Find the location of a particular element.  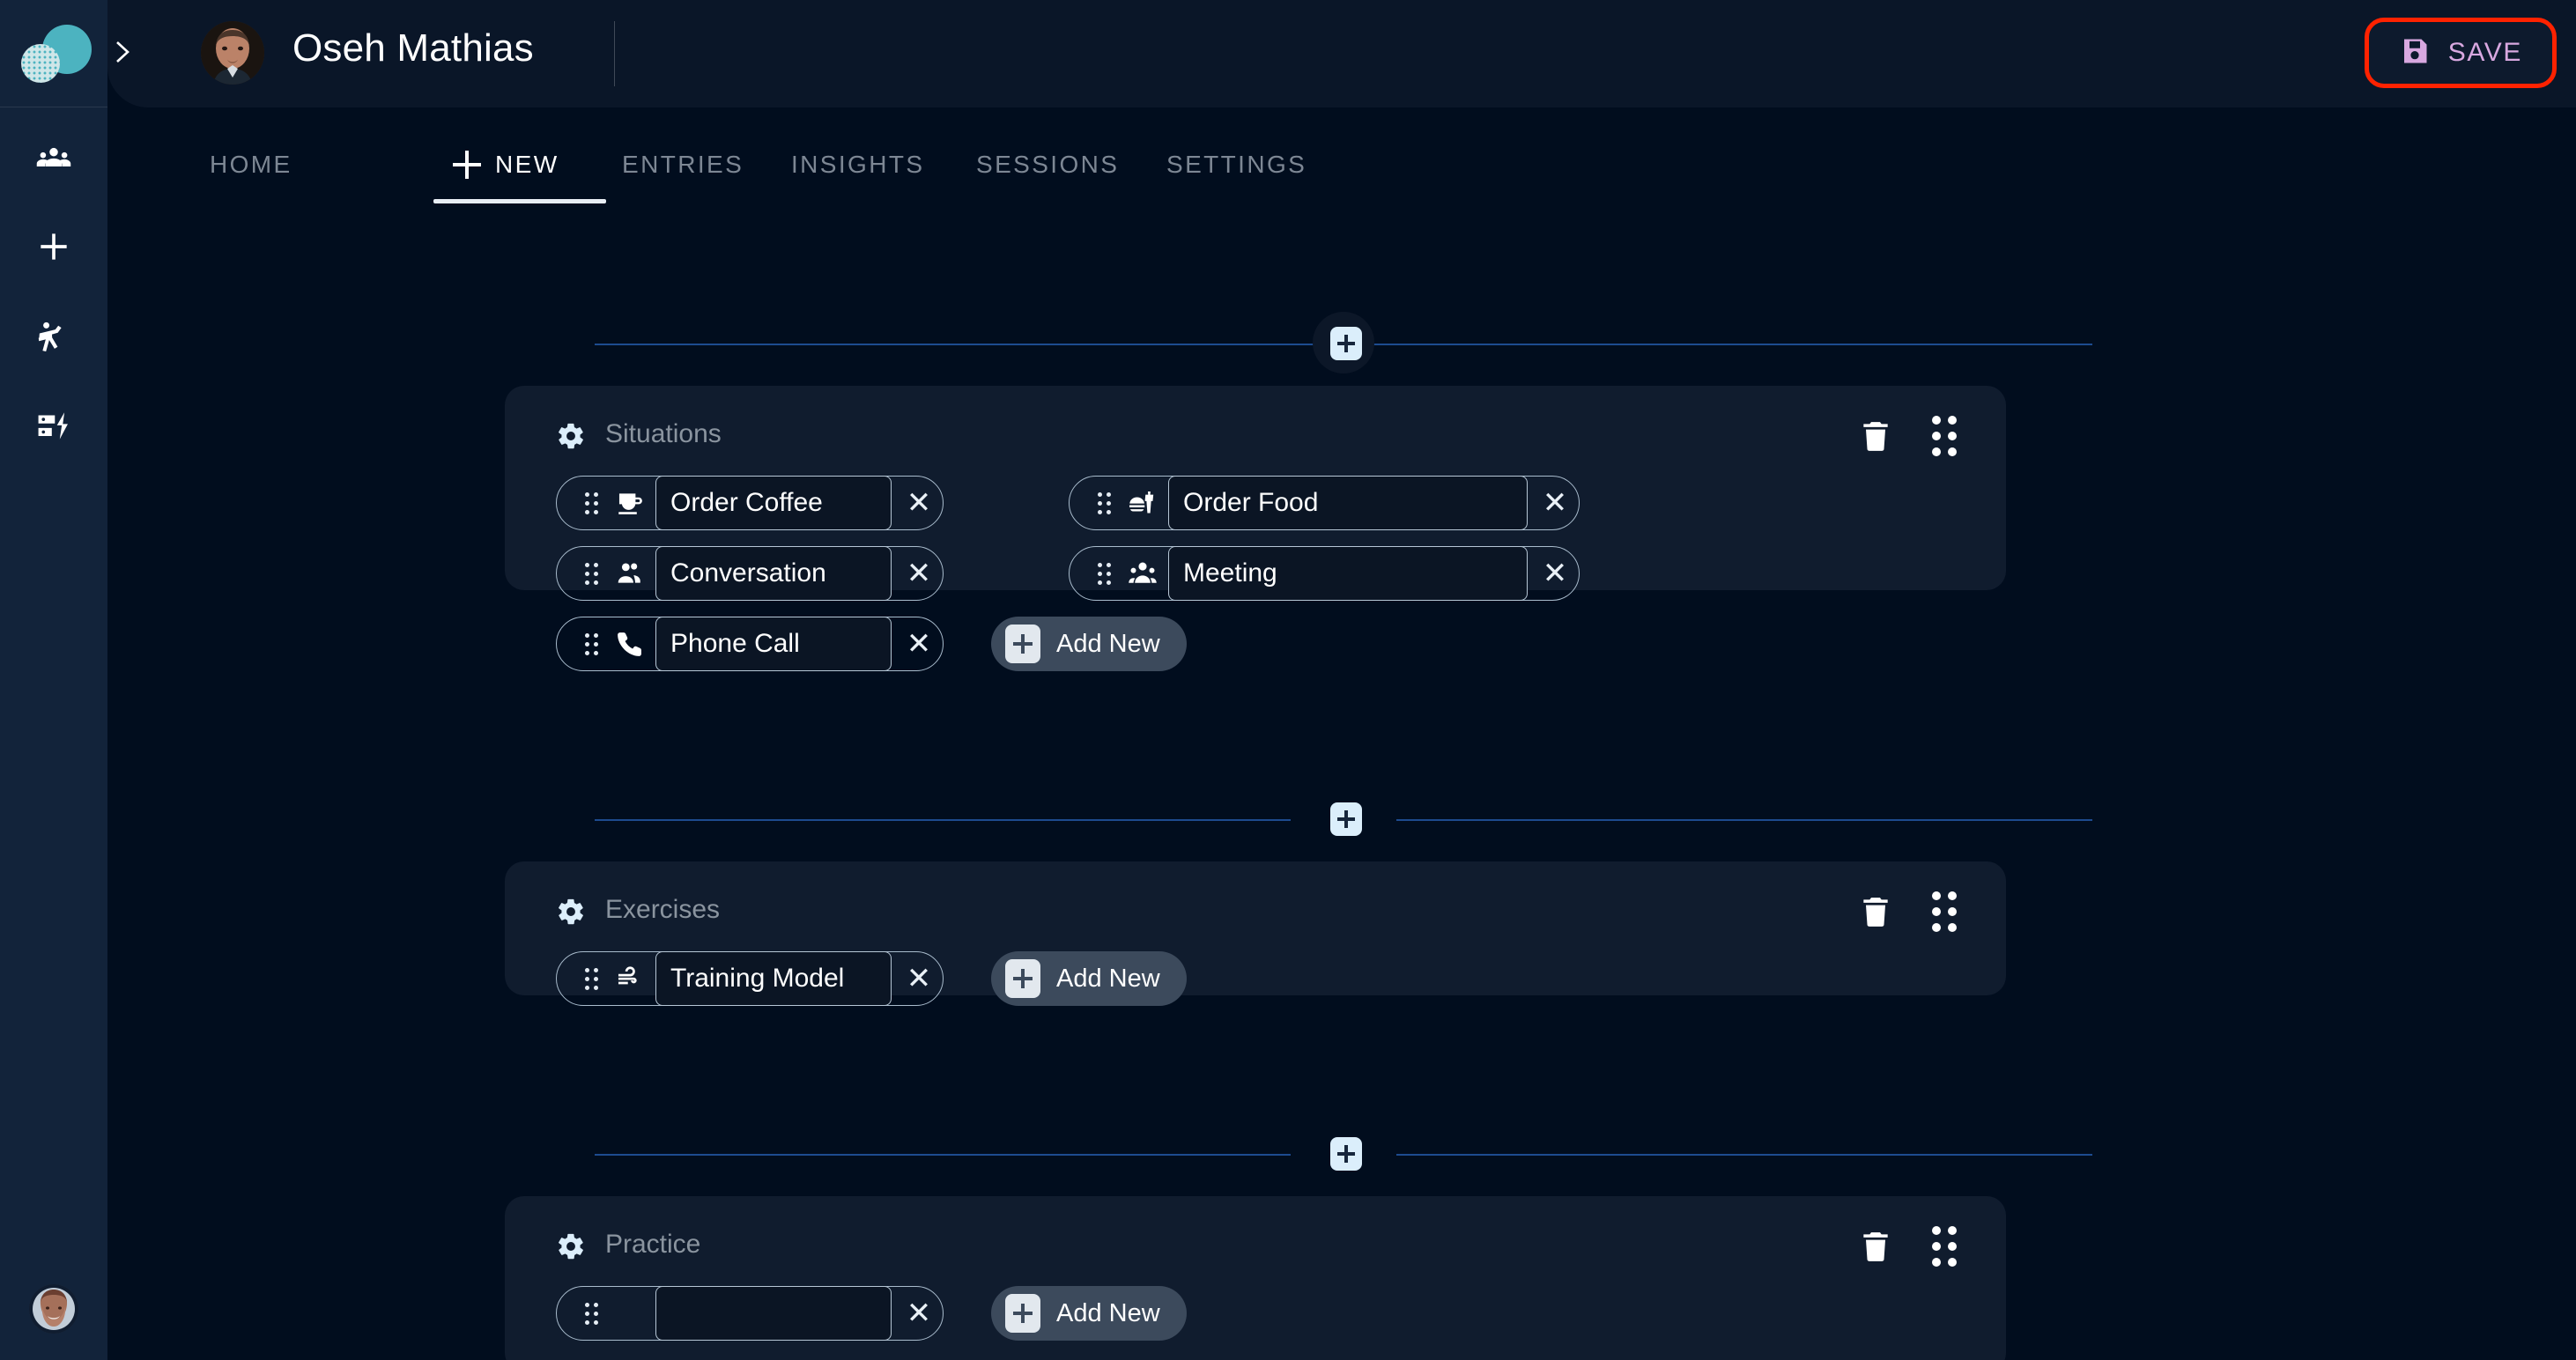

tab-label: INSIGHTS is located at coordinates (858, 164).